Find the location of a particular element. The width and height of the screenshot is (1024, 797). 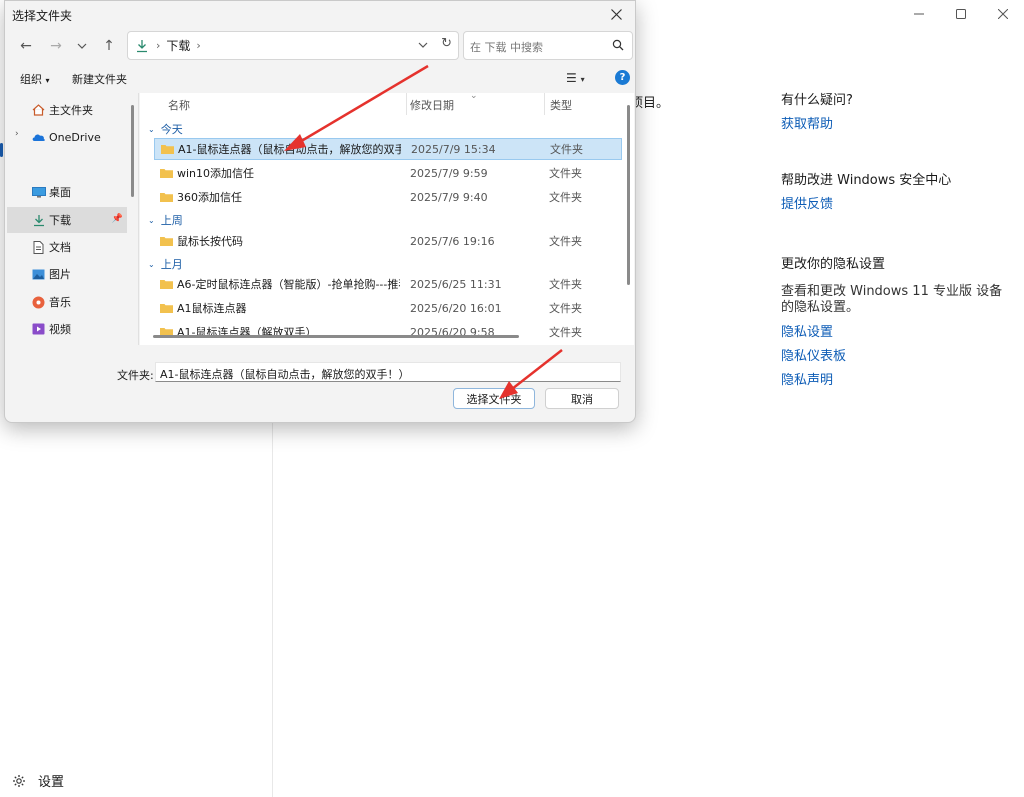

maximize-icon is located at coordinates (961, 14).